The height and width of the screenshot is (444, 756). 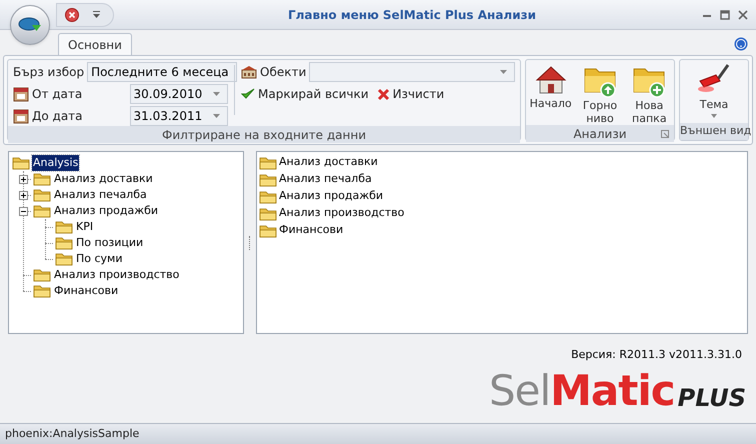 I want to click on buildings-icon, so click(x=249, y=72).